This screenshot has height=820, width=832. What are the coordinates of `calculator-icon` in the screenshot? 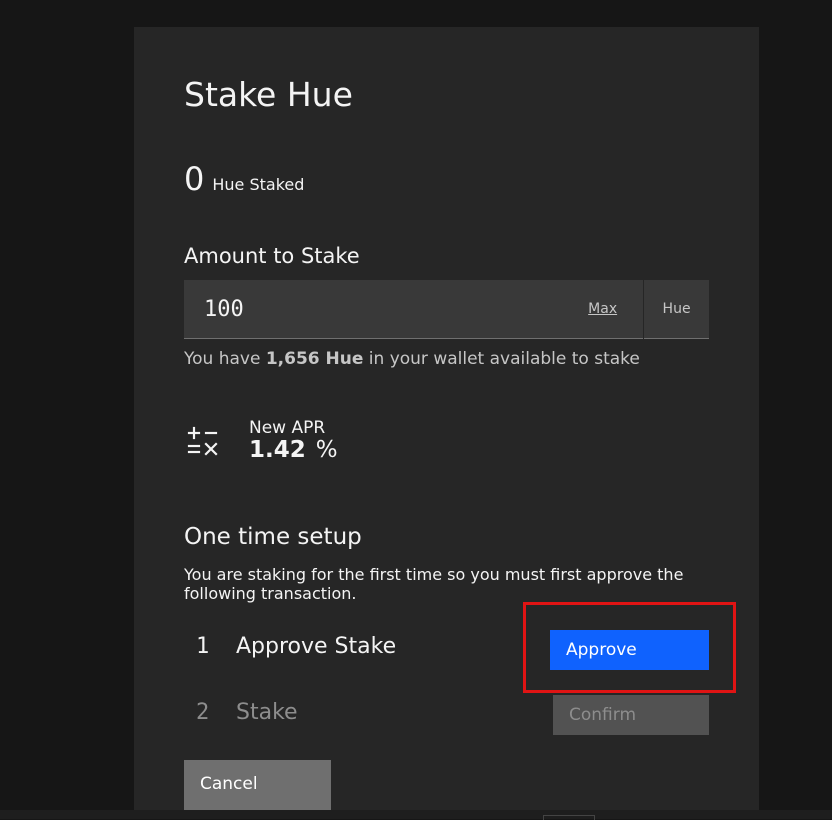 It's located at (204, 443).